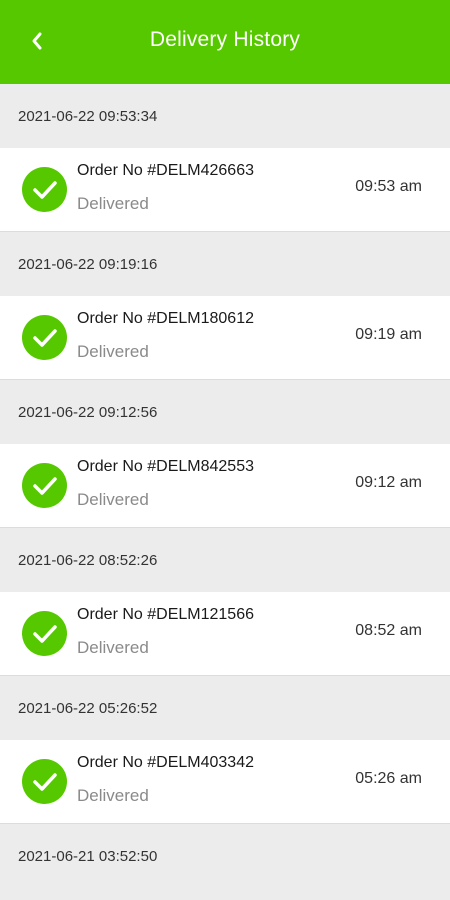  I want to click on order-item: Order No #DELM426663 Delivered 09:53 am, so click(225, 190).